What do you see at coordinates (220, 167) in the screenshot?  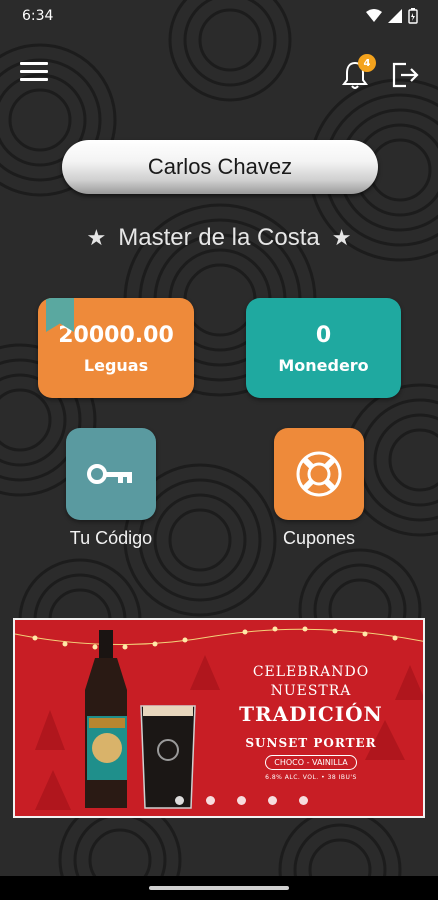 I see `user-name-pill: Carlos Chavez` at bounding box center [220, 167].